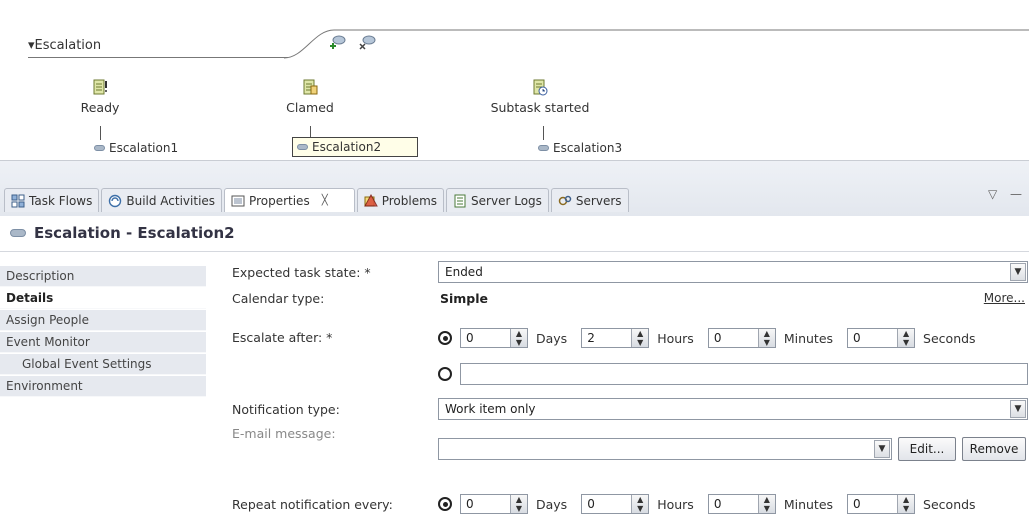 This screenshot has height=522, width=1029. What do you see at coordinates (310, 96) in the screenshot?
I see `state-claimed: Clamed` at bounding box center [310, 96].